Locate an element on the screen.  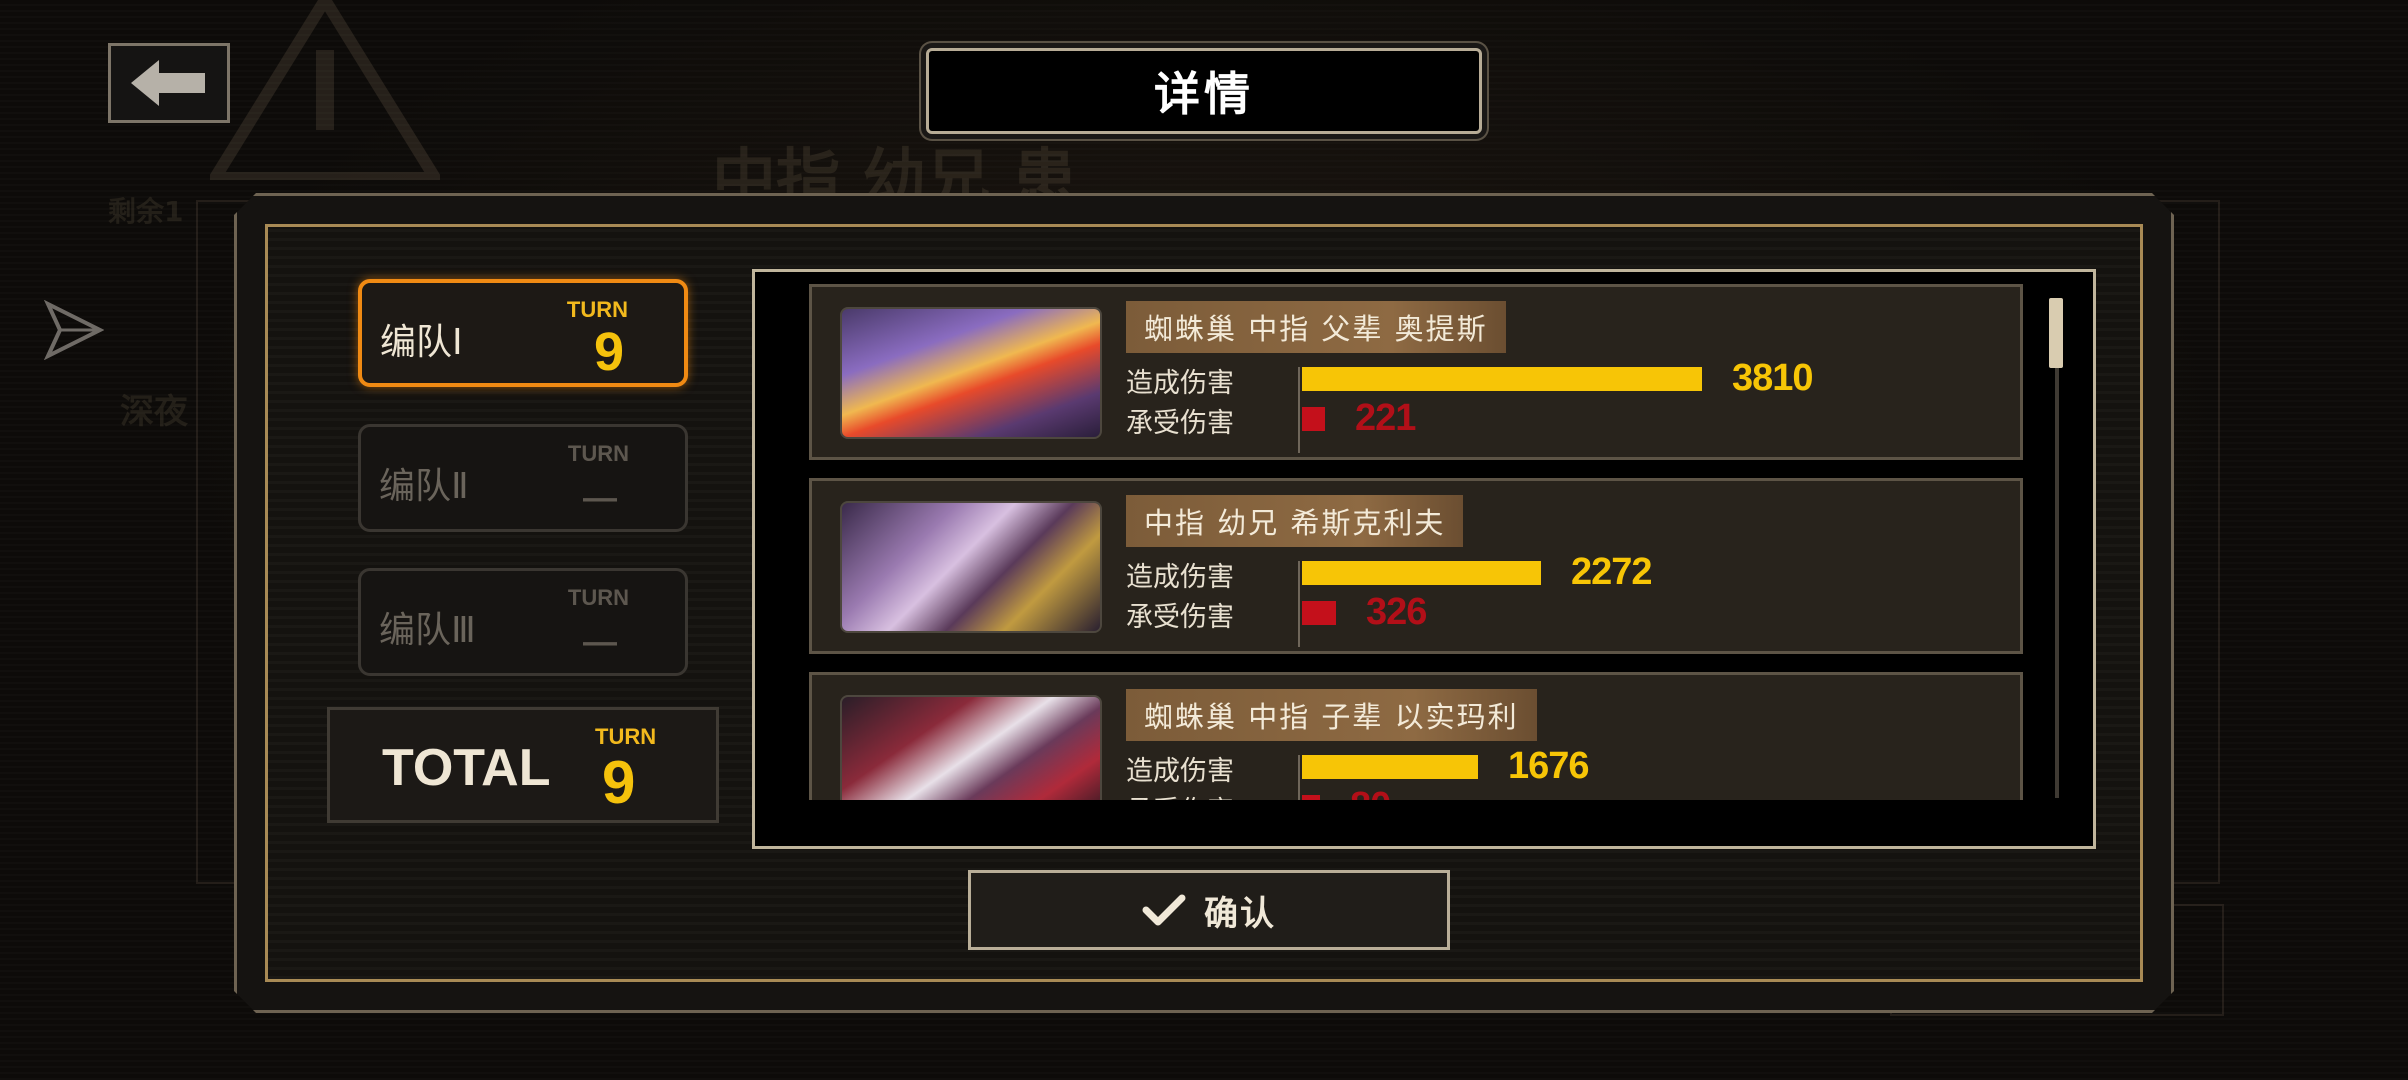
team-name: 编队Ⅰ is located at coordinates (421, 342).